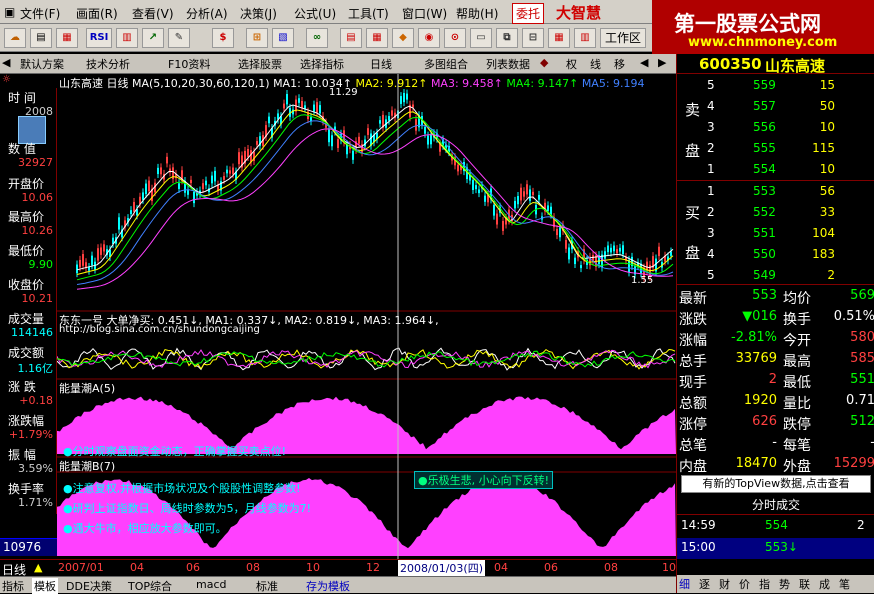  I want to click on dollar-icon: $, so click(223, 38).